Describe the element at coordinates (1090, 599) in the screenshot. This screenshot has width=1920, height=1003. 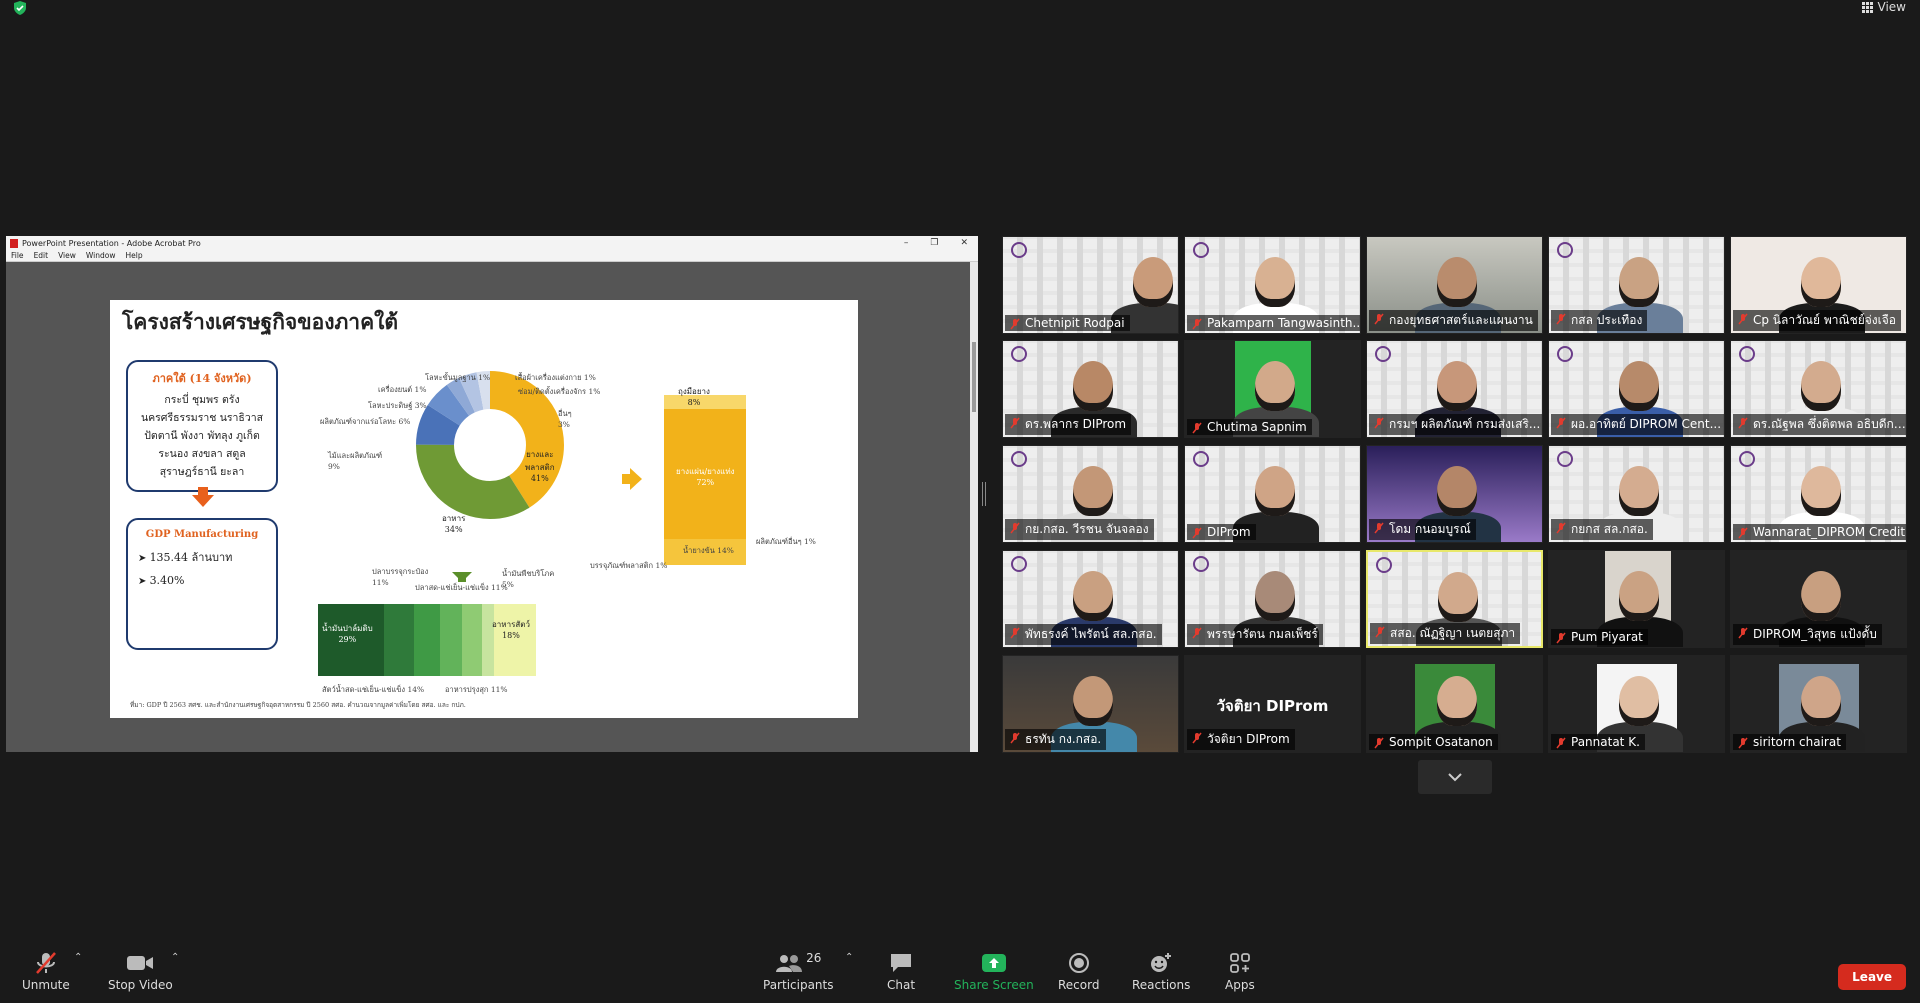
I see `participant-tile: พัทธรงค์ ไพรัตน์ สล.กสอ.` at that location.